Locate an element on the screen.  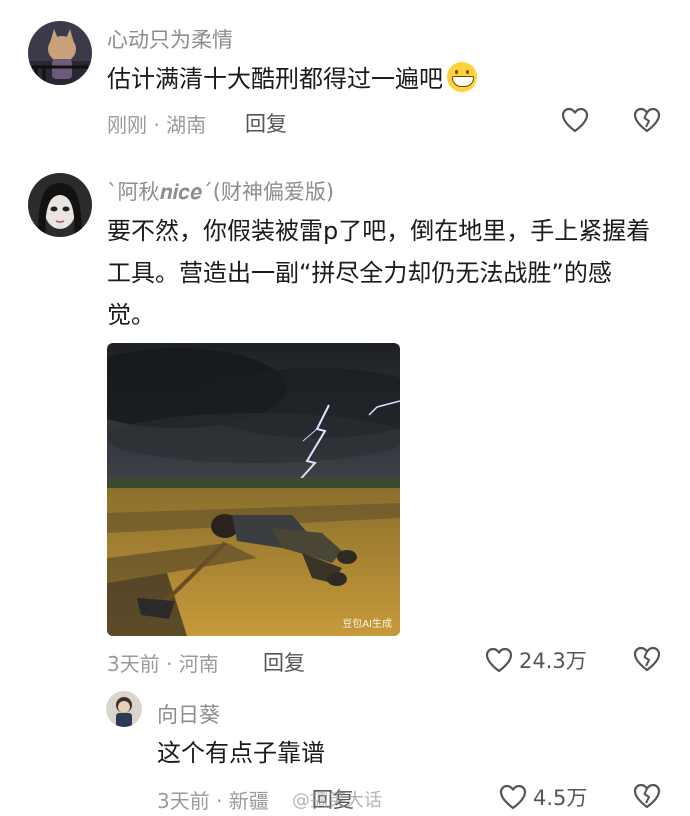
grin-emoji-icon is located at coordinates (462, 77).